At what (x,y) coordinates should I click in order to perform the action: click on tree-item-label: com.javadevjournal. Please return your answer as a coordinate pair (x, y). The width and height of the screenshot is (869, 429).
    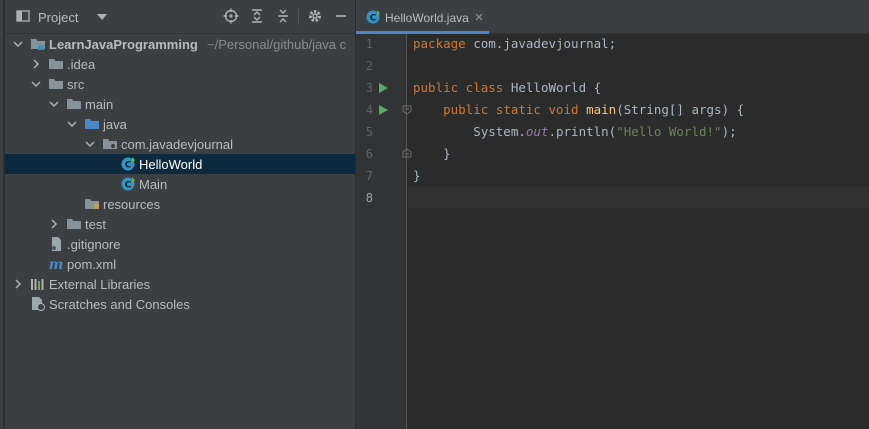
    Looking at the image, I should click on (177, 144).